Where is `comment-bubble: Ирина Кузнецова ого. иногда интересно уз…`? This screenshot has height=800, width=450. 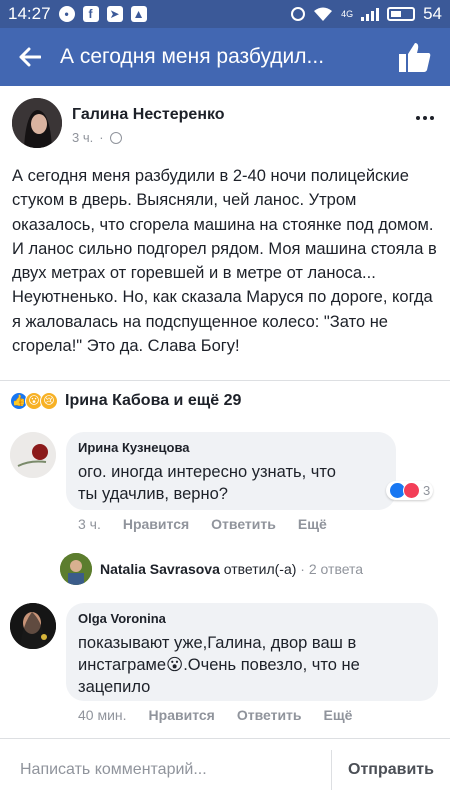
comment-bubble: Ирина Кузнецова ого. иногда интересно уз… is located at coordinates (231, 471).